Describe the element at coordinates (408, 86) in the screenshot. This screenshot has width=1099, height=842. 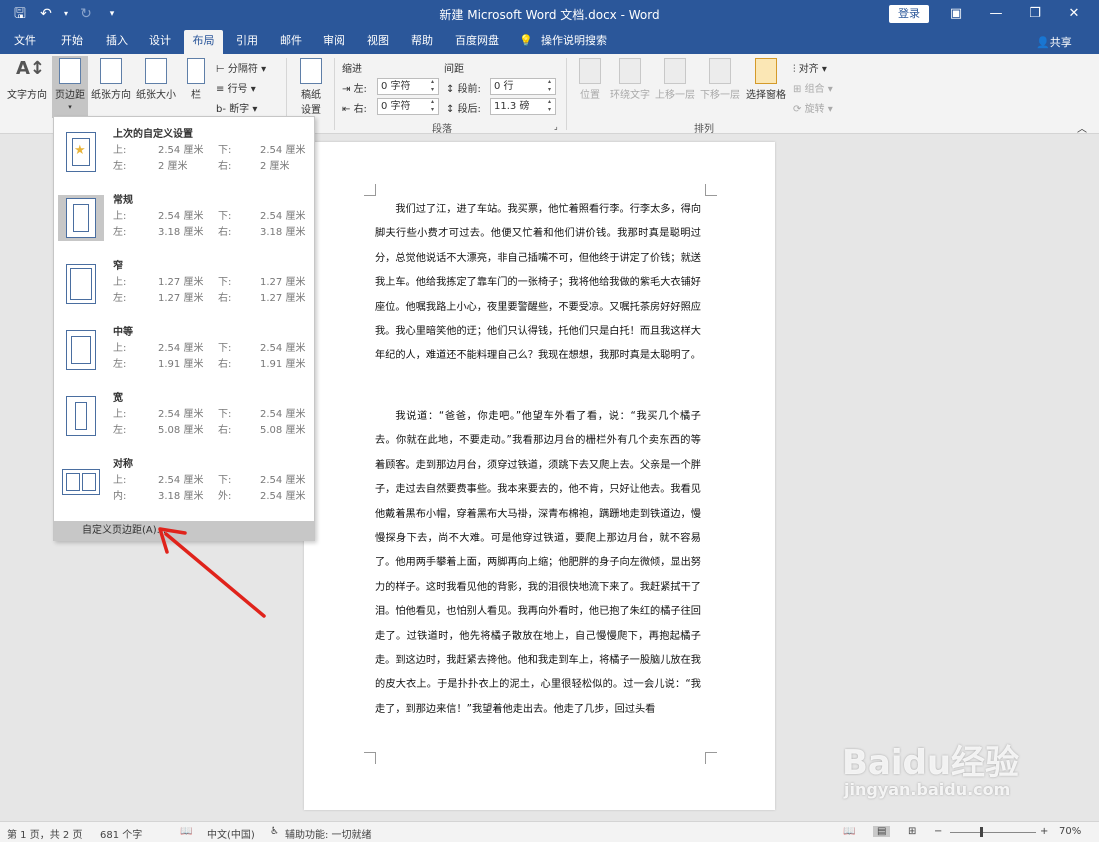
I see `indent-left-input: 0 字符` at that location.